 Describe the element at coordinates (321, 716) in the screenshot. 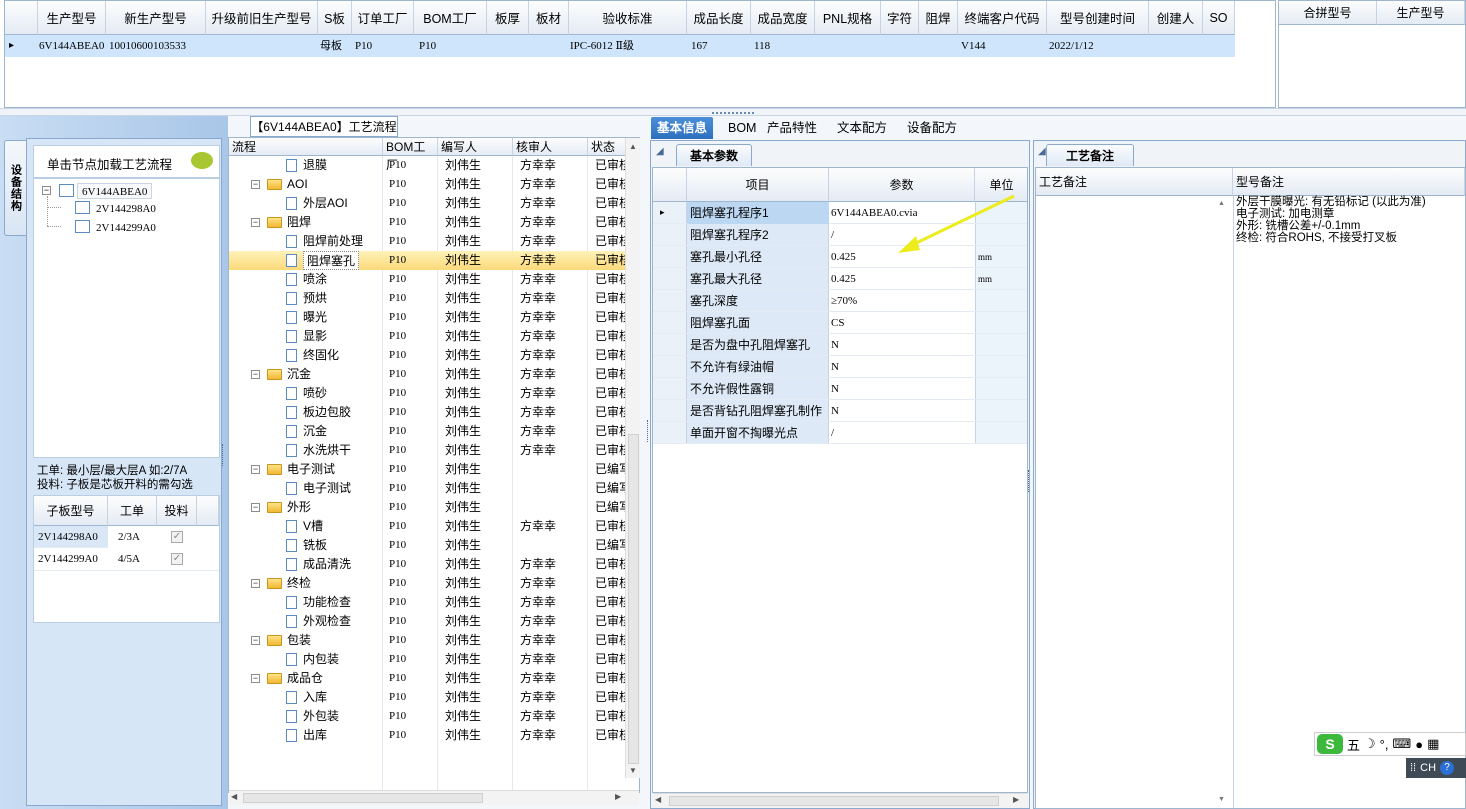

I see `cell-flow: 外包装` at that location.